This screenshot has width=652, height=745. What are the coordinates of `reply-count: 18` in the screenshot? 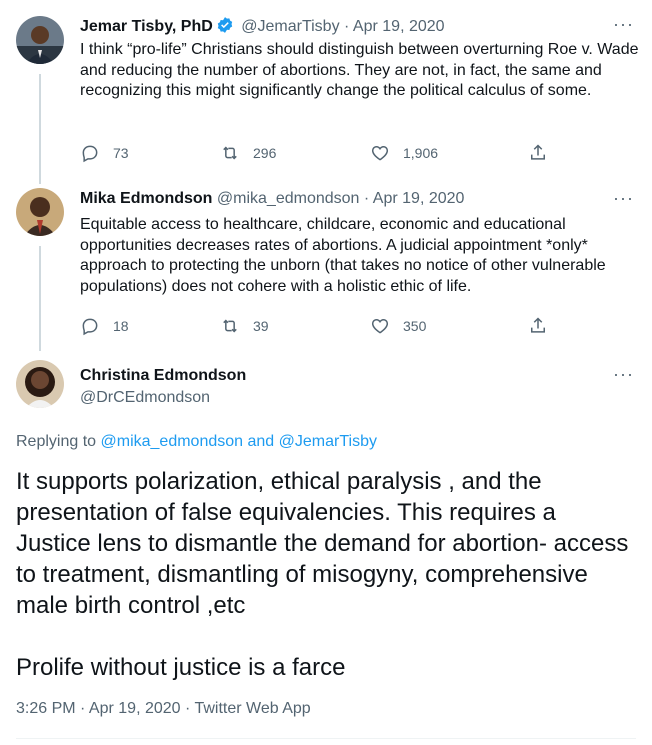 It's located at (121, 326).